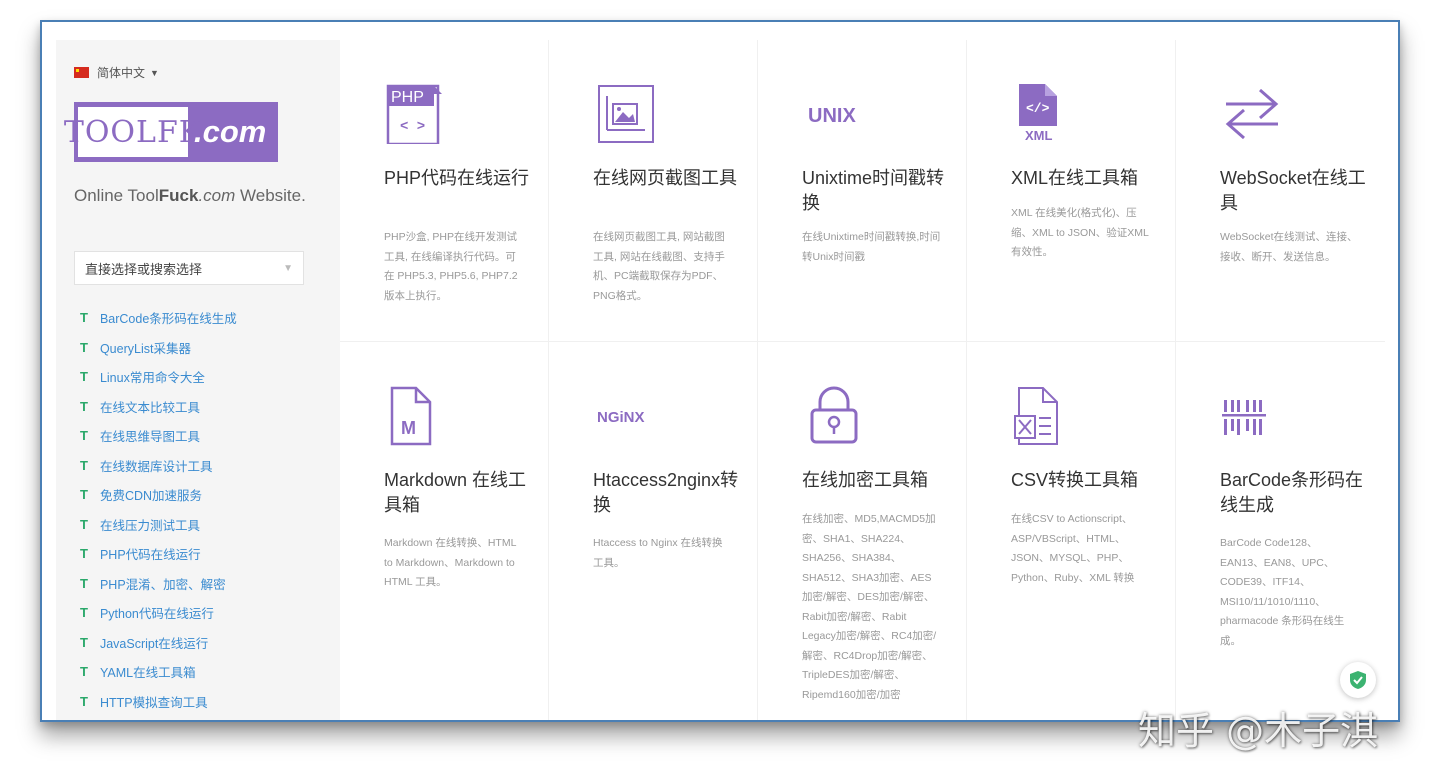  Describe the element at coordinates (168, 317) in the screenshot. I see `tool-link: BarCode条形码在线生成` at that location.